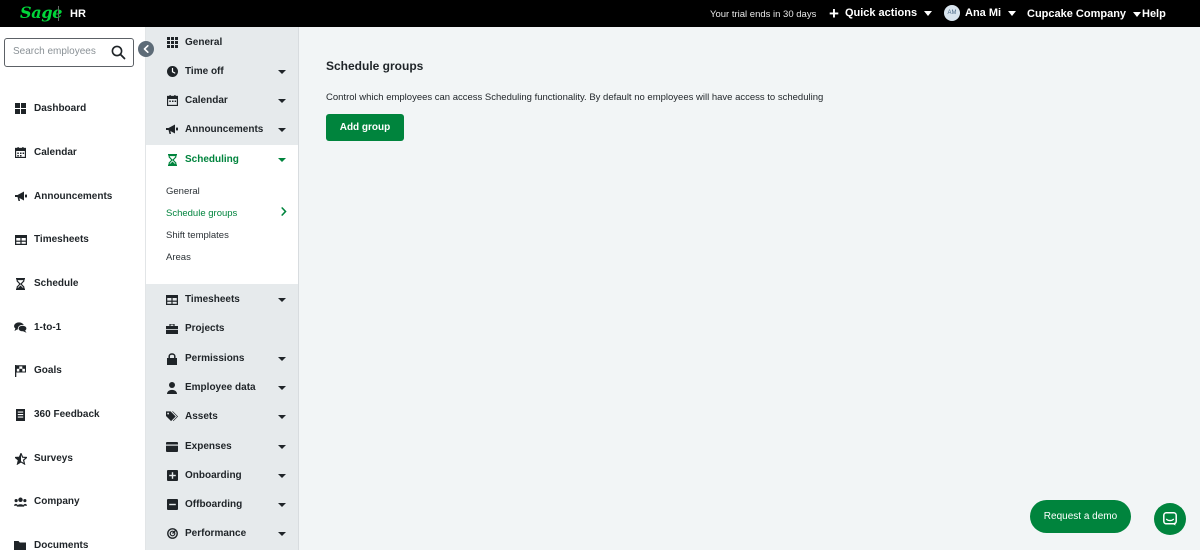 This screenshot has width=1200, height=550. I want to click on settings-item-performance: Performance, so click(222, 533).